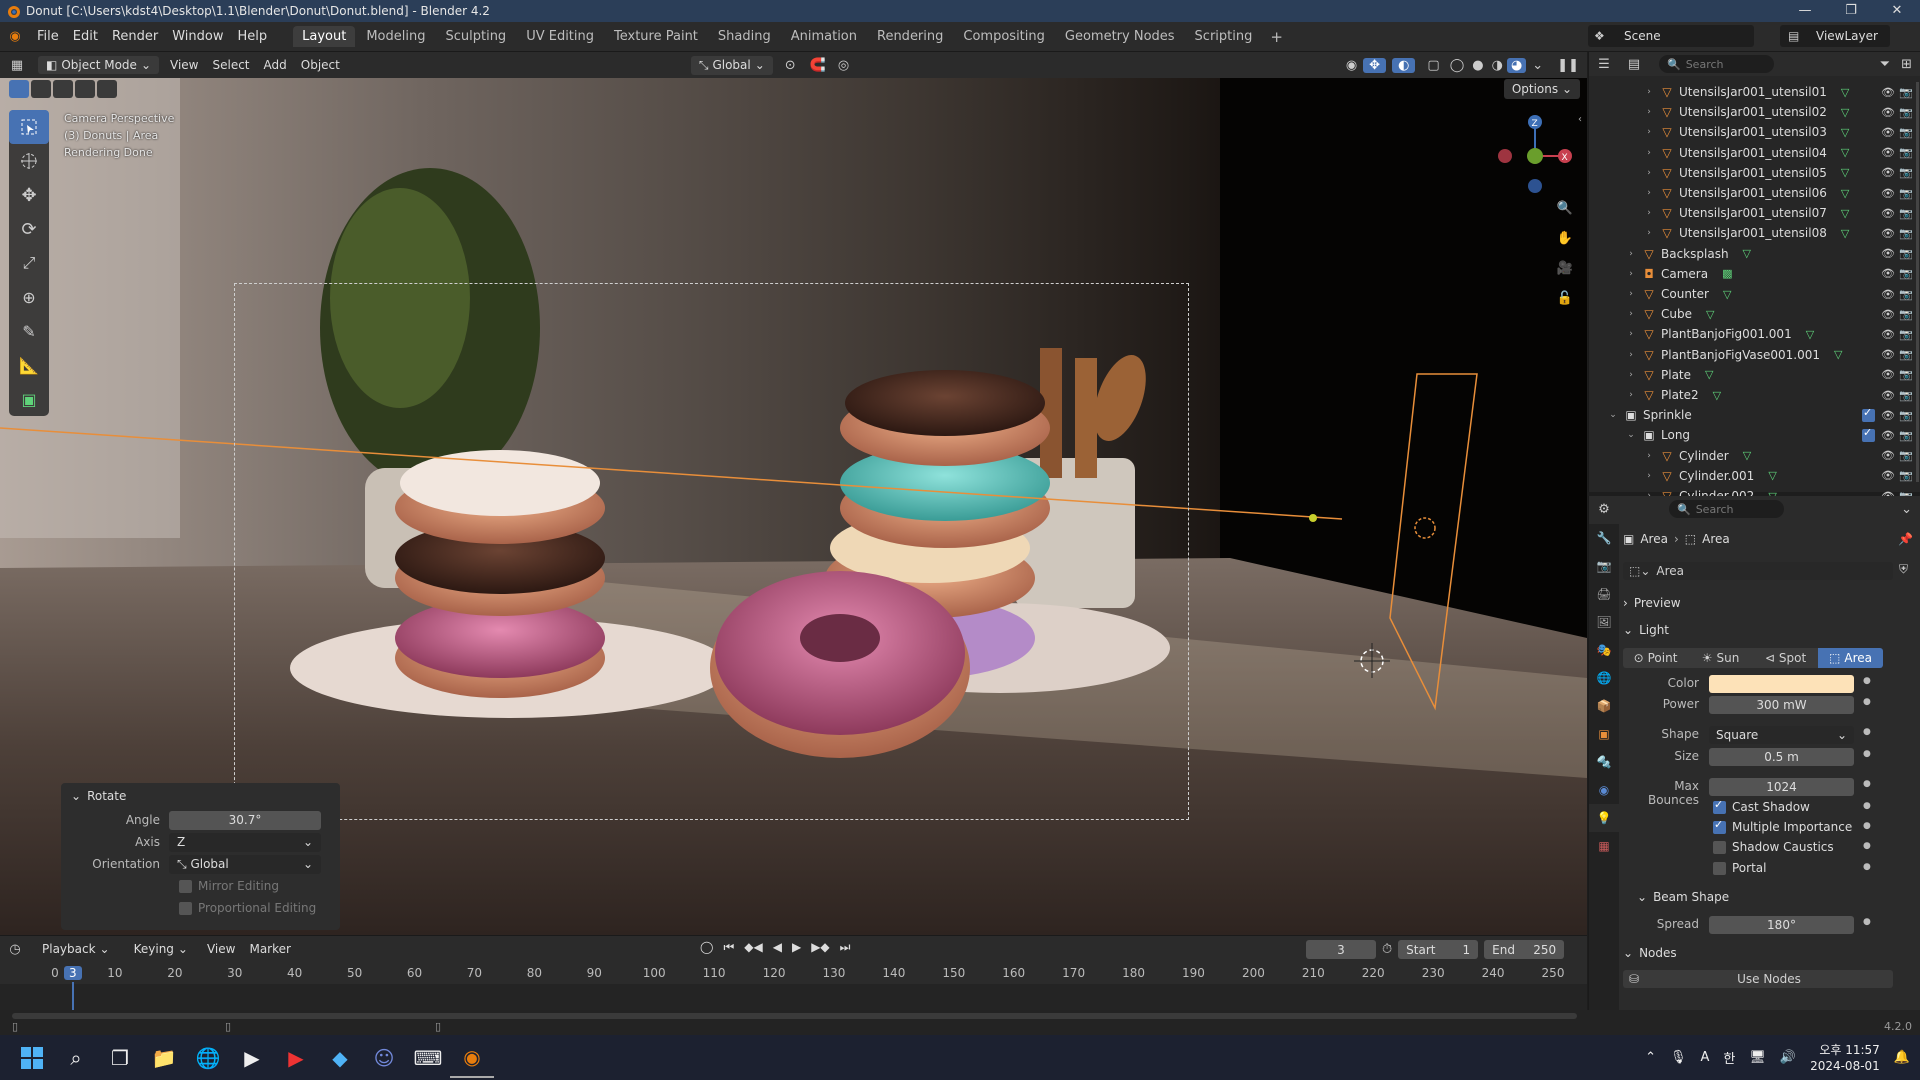 The height and width of the screenshot is (1080, 1920). What do you see at coordinates (706, 947) in the screenshot?
I see `auto-key-icon: ◯` at bounding box center [706, 947].